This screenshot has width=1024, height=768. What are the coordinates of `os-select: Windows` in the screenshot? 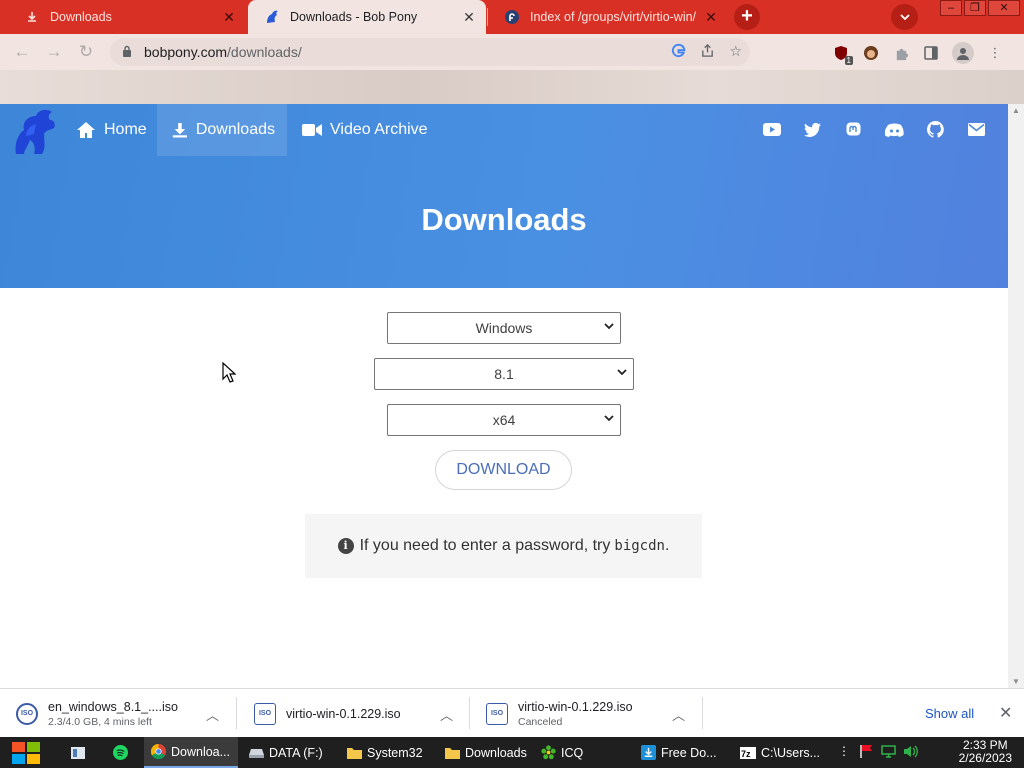 It's located at (504, 328).